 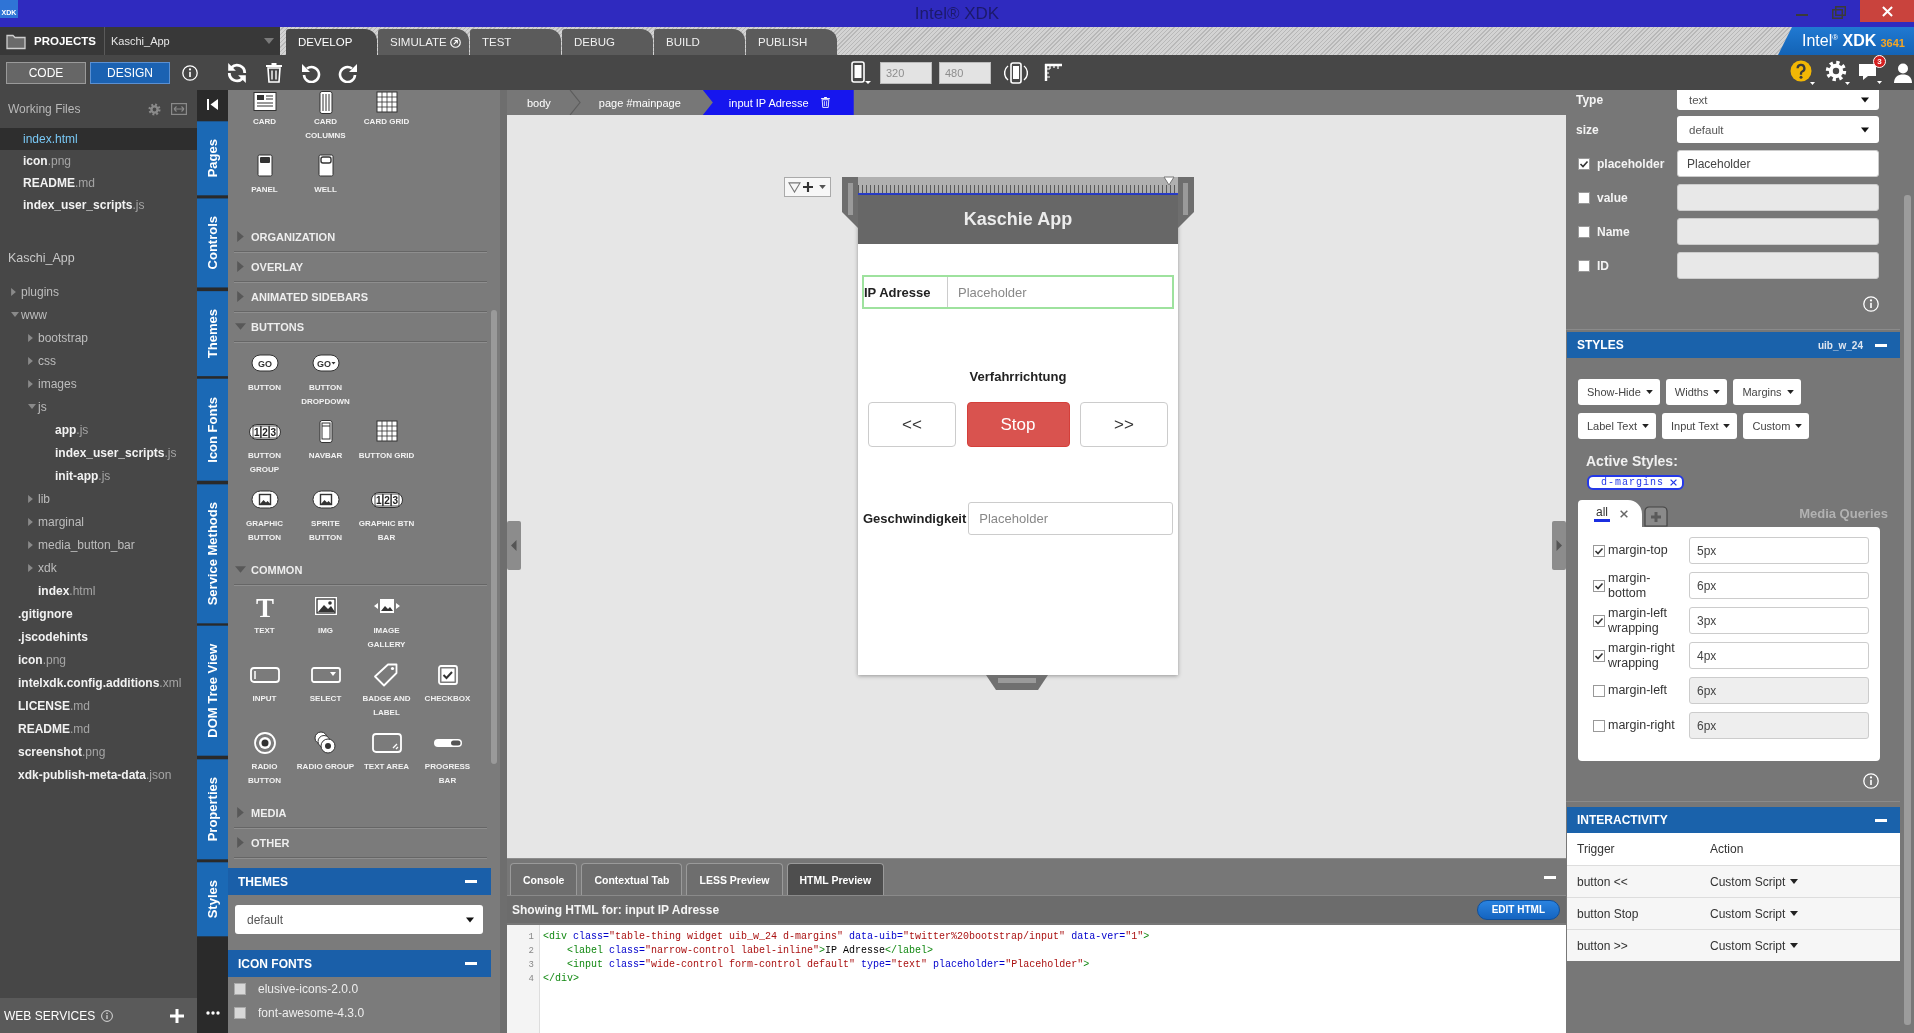 I want to click on phone-icon, so click(x=861, y=72).